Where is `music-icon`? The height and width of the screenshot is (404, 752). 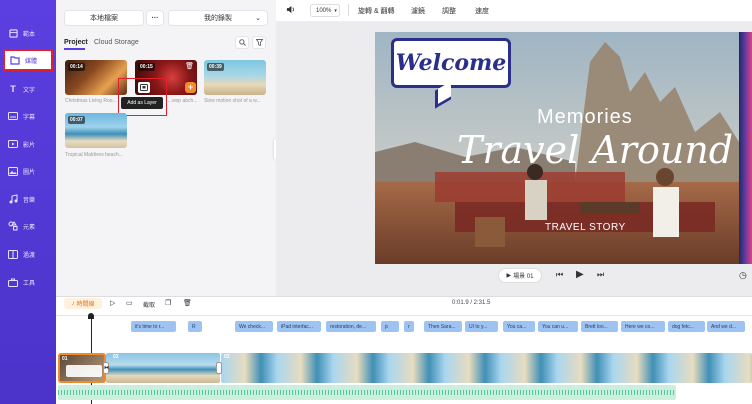 music-icon is located at coordinates (13, 199).